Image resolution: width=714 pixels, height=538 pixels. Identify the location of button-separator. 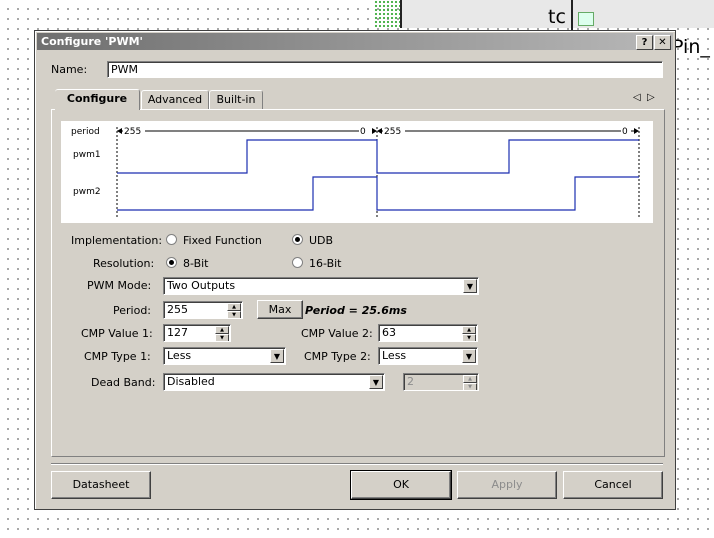
(357, 464).